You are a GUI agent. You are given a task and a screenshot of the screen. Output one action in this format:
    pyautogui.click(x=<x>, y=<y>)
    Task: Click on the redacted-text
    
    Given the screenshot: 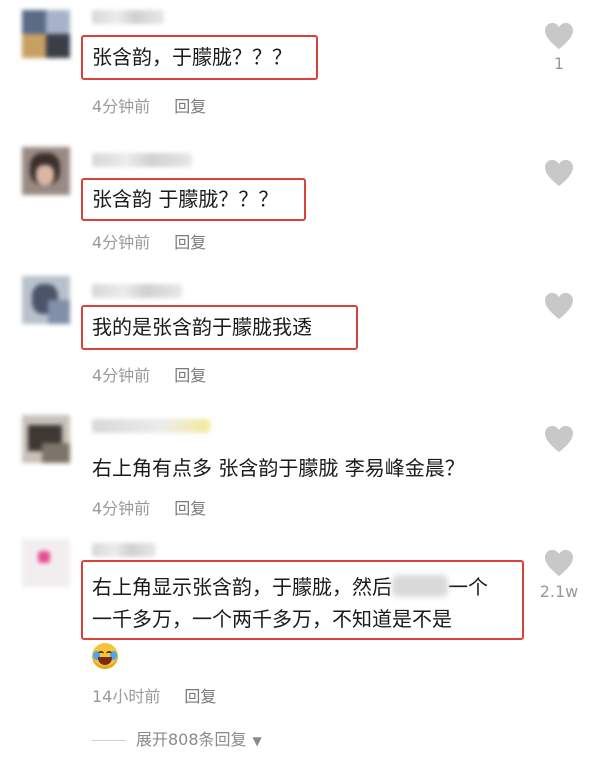 What is the action you would take?
    pyautogui.click(x=420, y=586)
    